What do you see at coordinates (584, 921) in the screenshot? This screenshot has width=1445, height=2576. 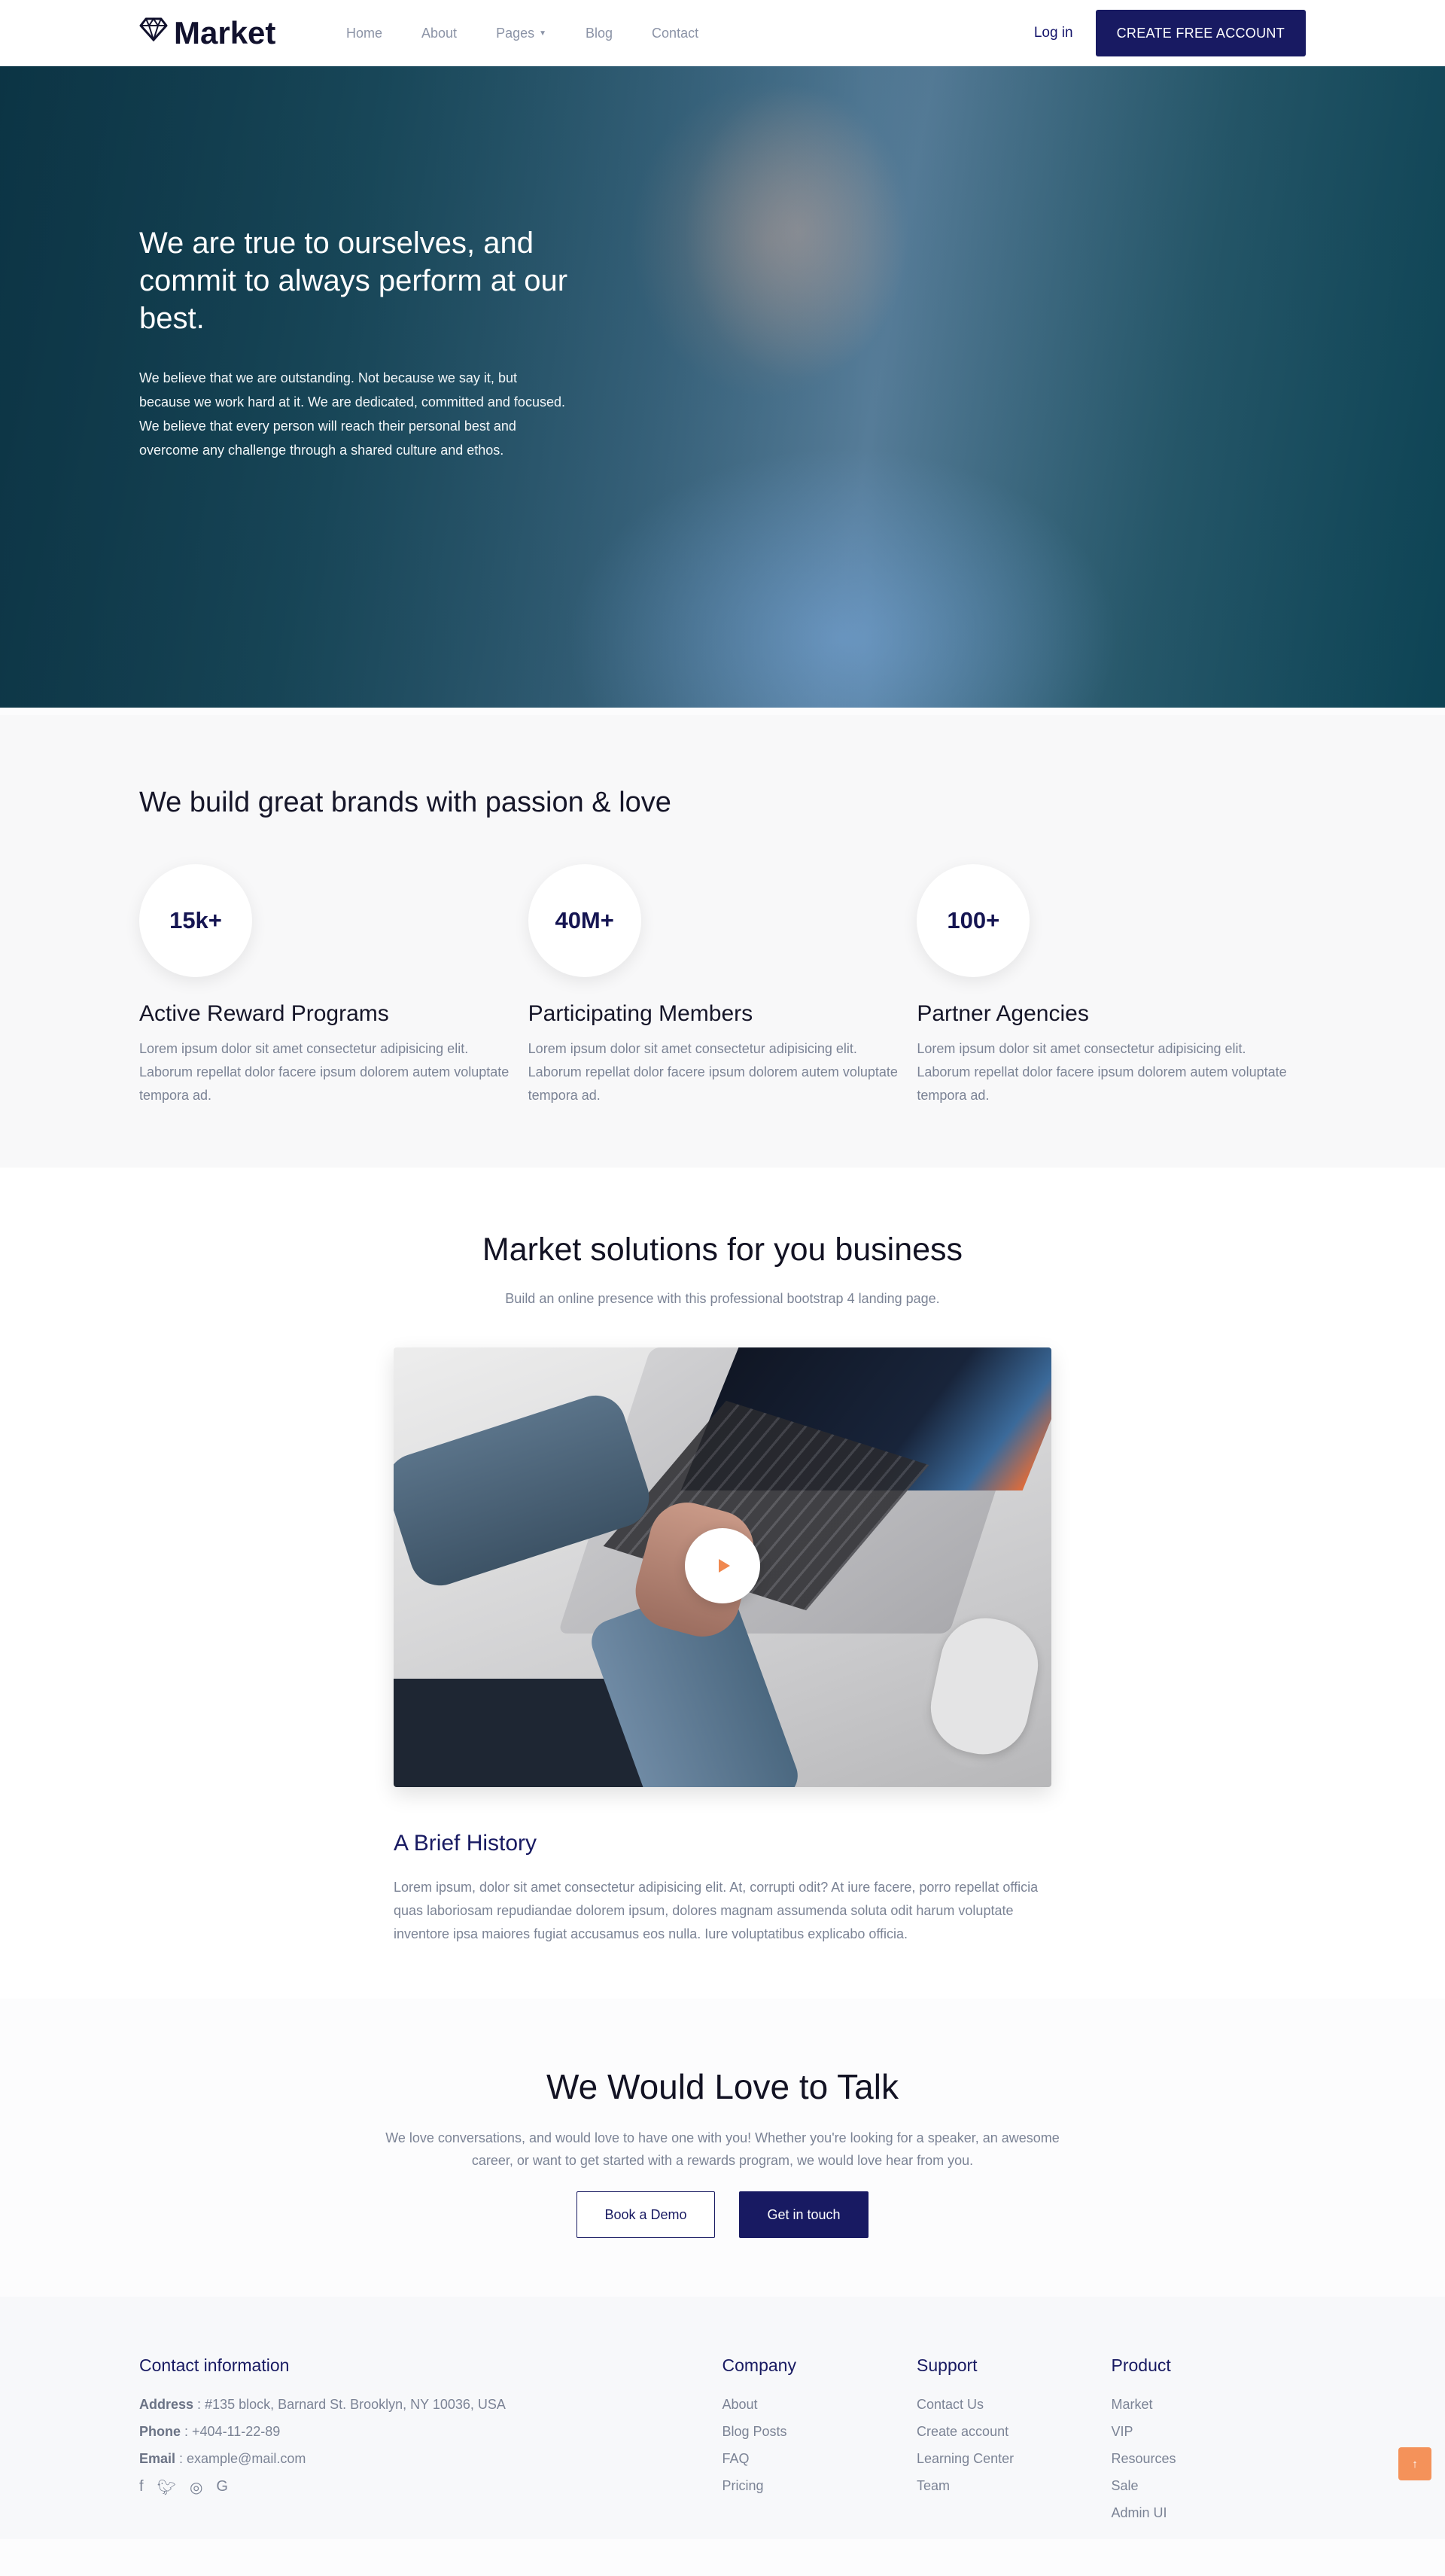 I see `stat-value: 40M+` at bounding box center [584, 921].